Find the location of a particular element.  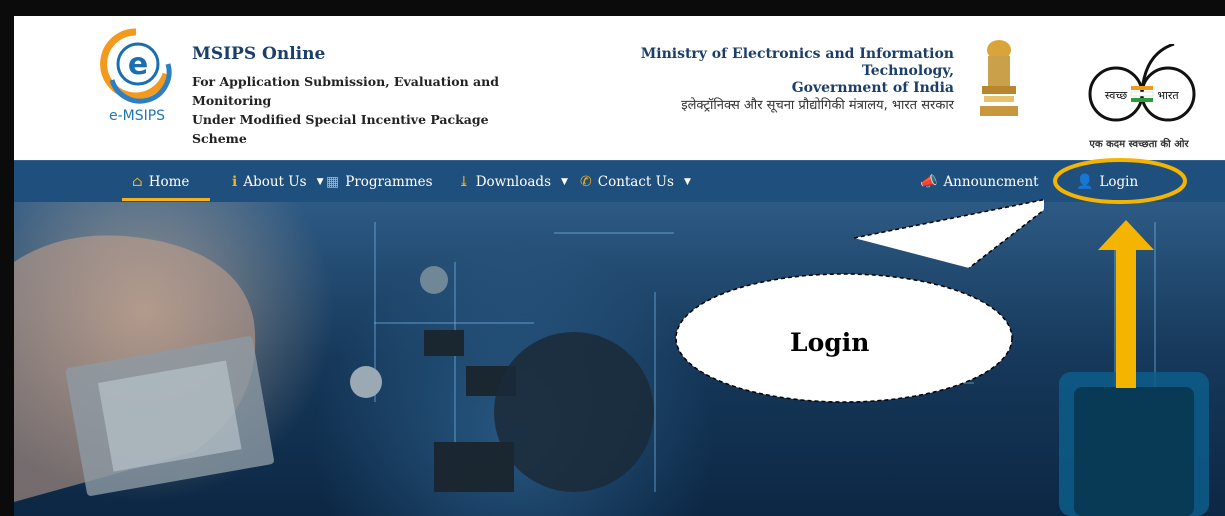

phone-icon: ✆ is located at coordinates (586, 182).